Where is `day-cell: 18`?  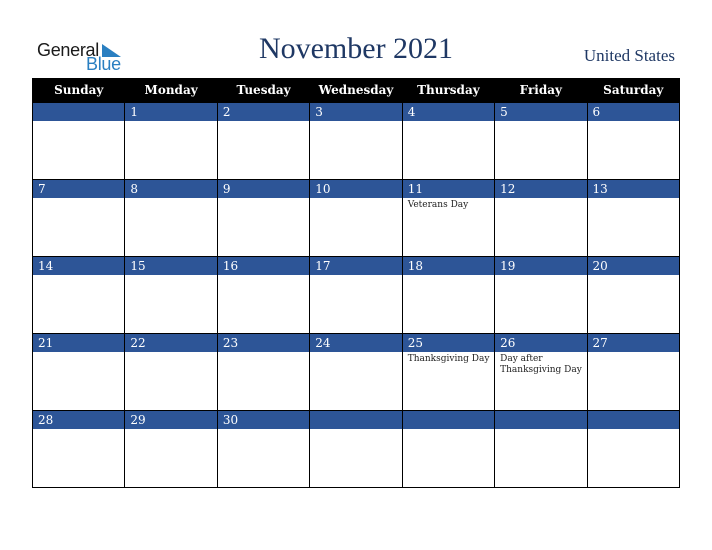
day-cell: 18 is located at coordinates (448, 295).